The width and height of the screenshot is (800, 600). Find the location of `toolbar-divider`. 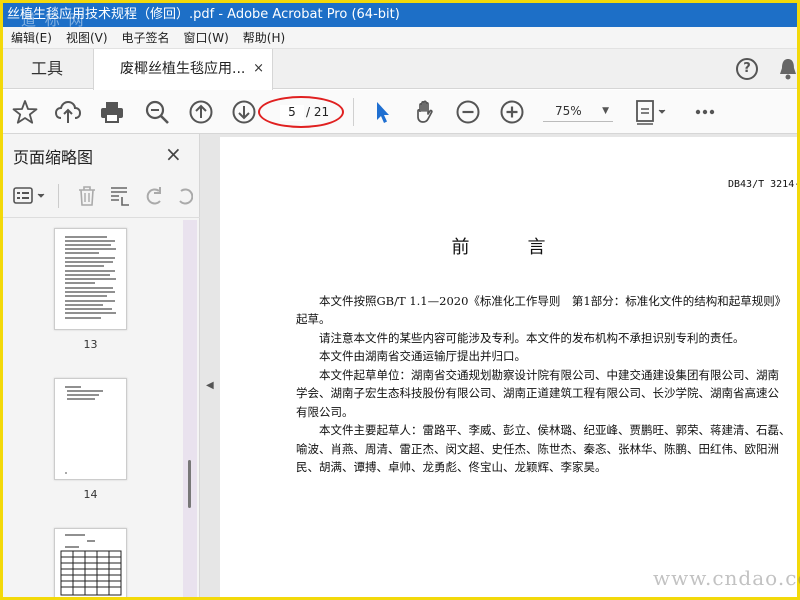

toolbar-divider is located at coordinates (353, 112).